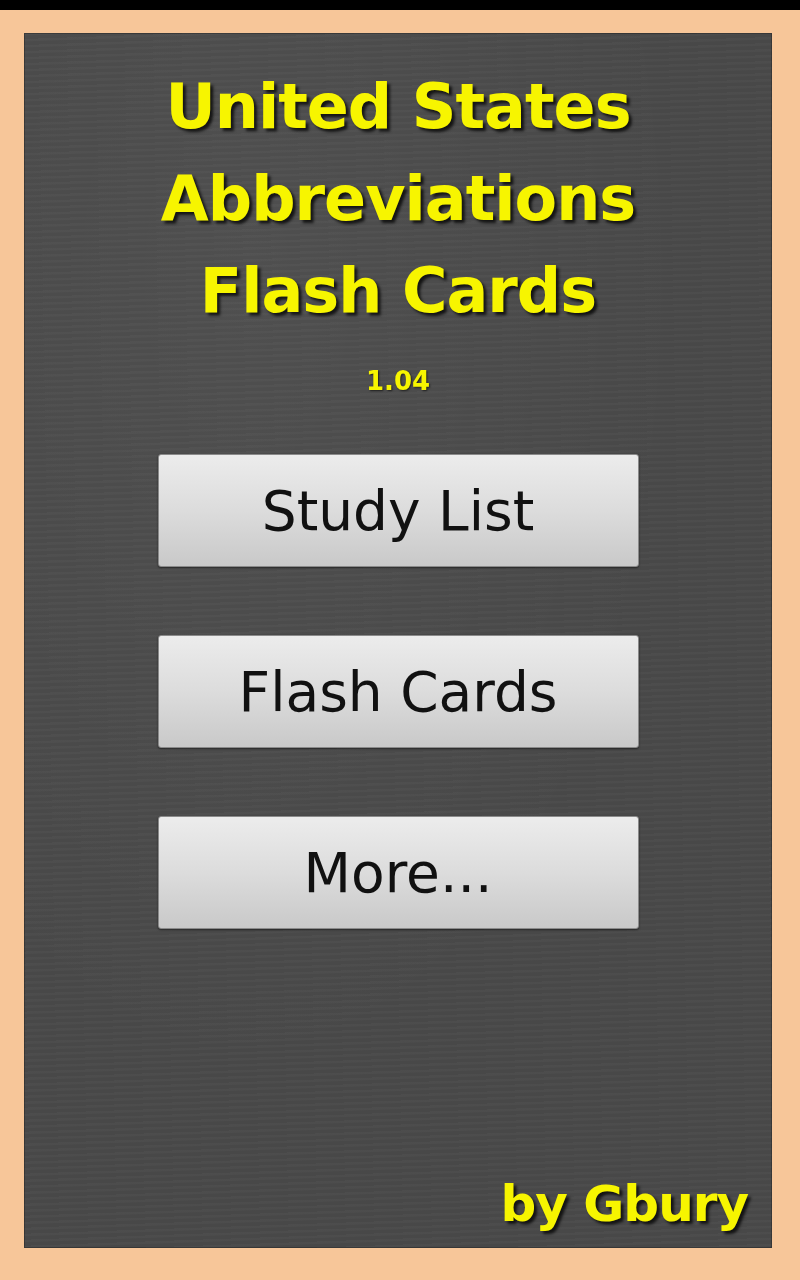 The width and height of the screenshot is (800, 1280). I want to click on version-label: 1.04, so click(398, 381).